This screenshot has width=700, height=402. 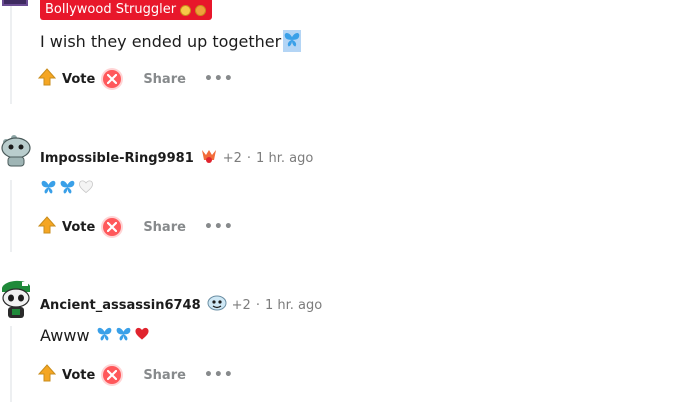 What do you see at coordinates (95, 335) in the screenshot?
I see `comment-body: Awww` at bounding box center [95, 335].